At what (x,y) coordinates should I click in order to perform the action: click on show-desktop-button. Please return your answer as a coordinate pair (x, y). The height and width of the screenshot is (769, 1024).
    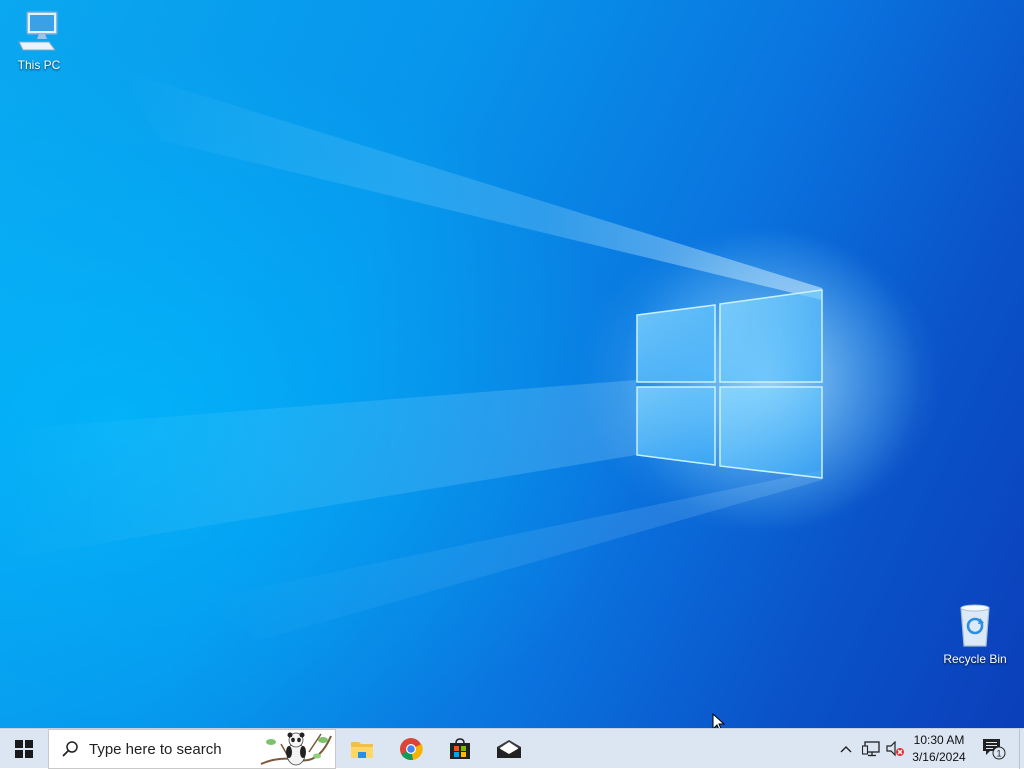
    Looking at the image, I should click on (1021, 749).